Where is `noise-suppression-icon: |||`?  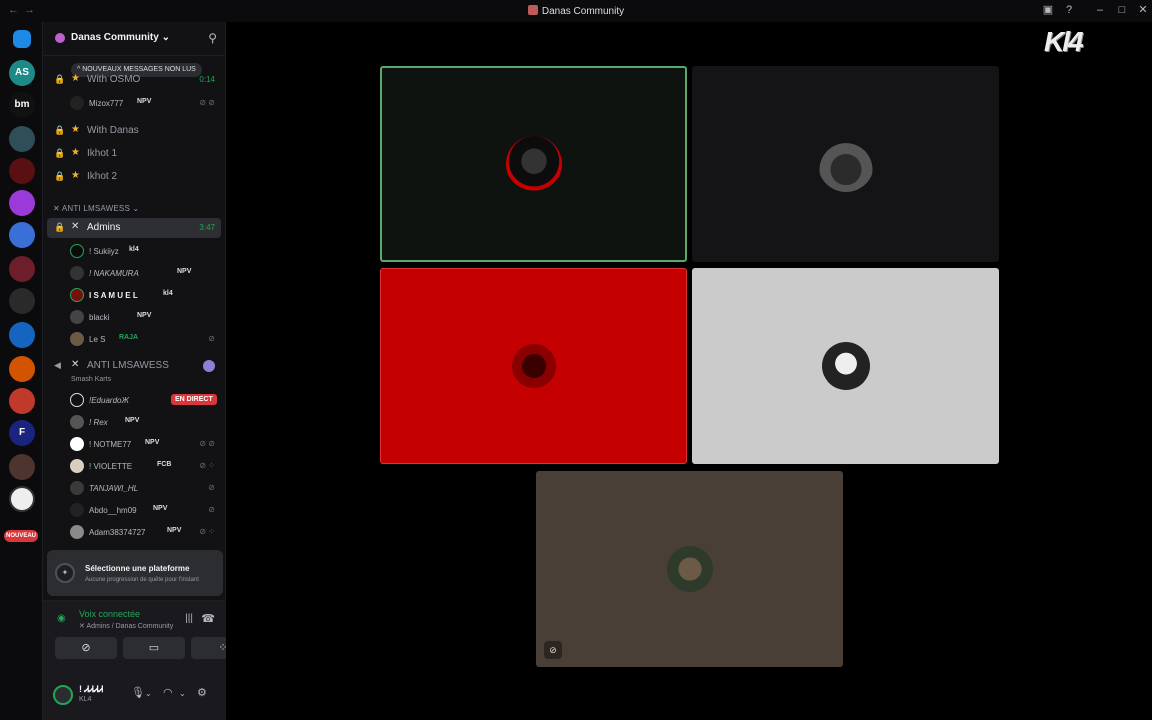 noise-suppression-icon: ||| is located at coordinates (189, 618).